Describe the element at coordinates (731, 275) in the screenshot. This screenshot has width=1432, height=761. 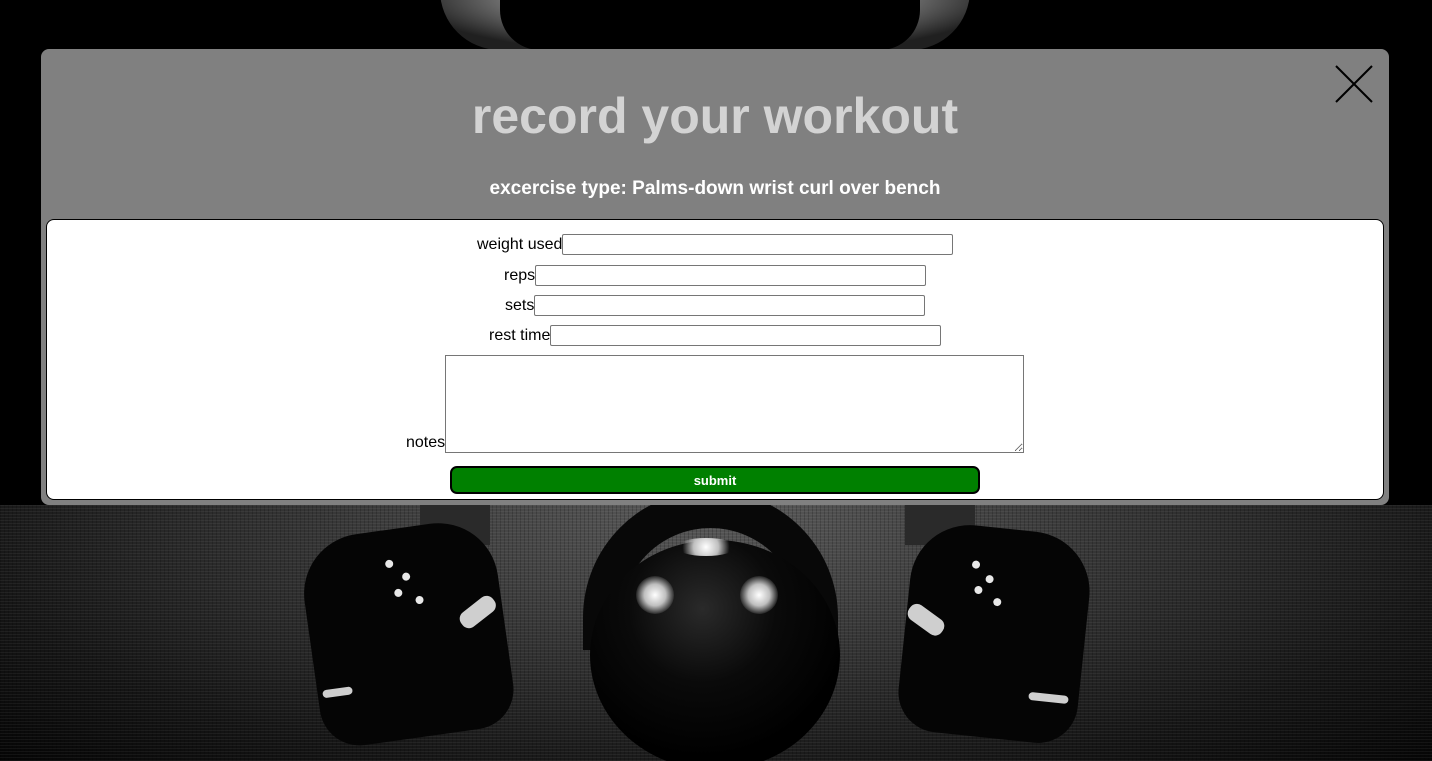
I see `reps-input` at that location.